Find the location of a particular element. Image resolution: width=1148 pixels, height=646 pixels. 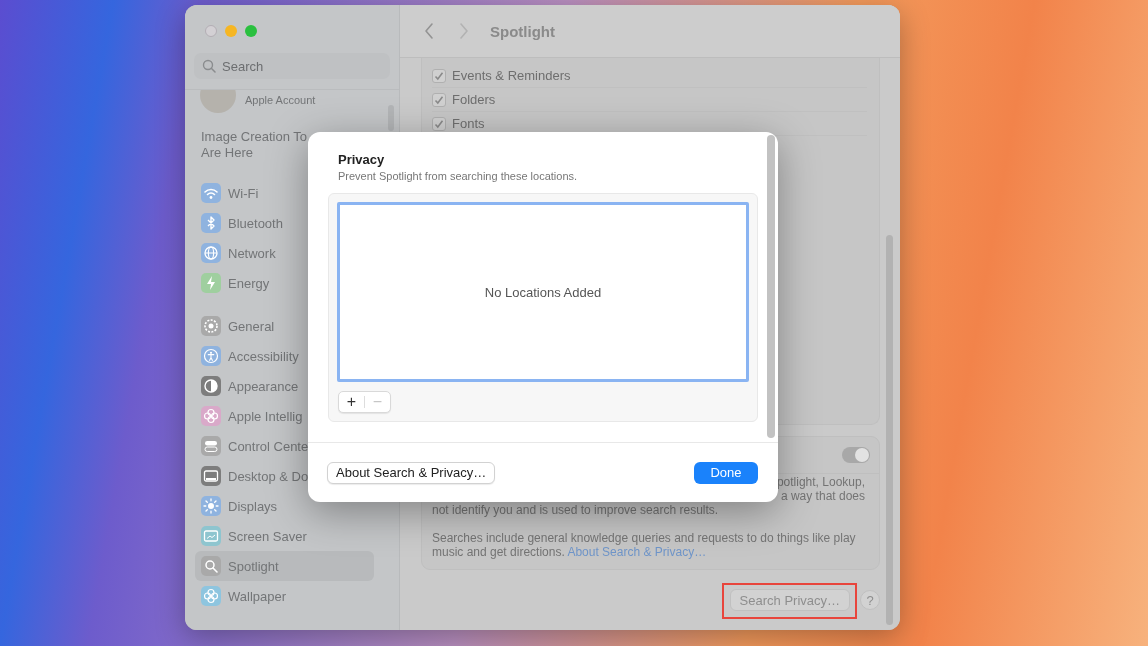

scrollbar is located at coordinates (391, 118).